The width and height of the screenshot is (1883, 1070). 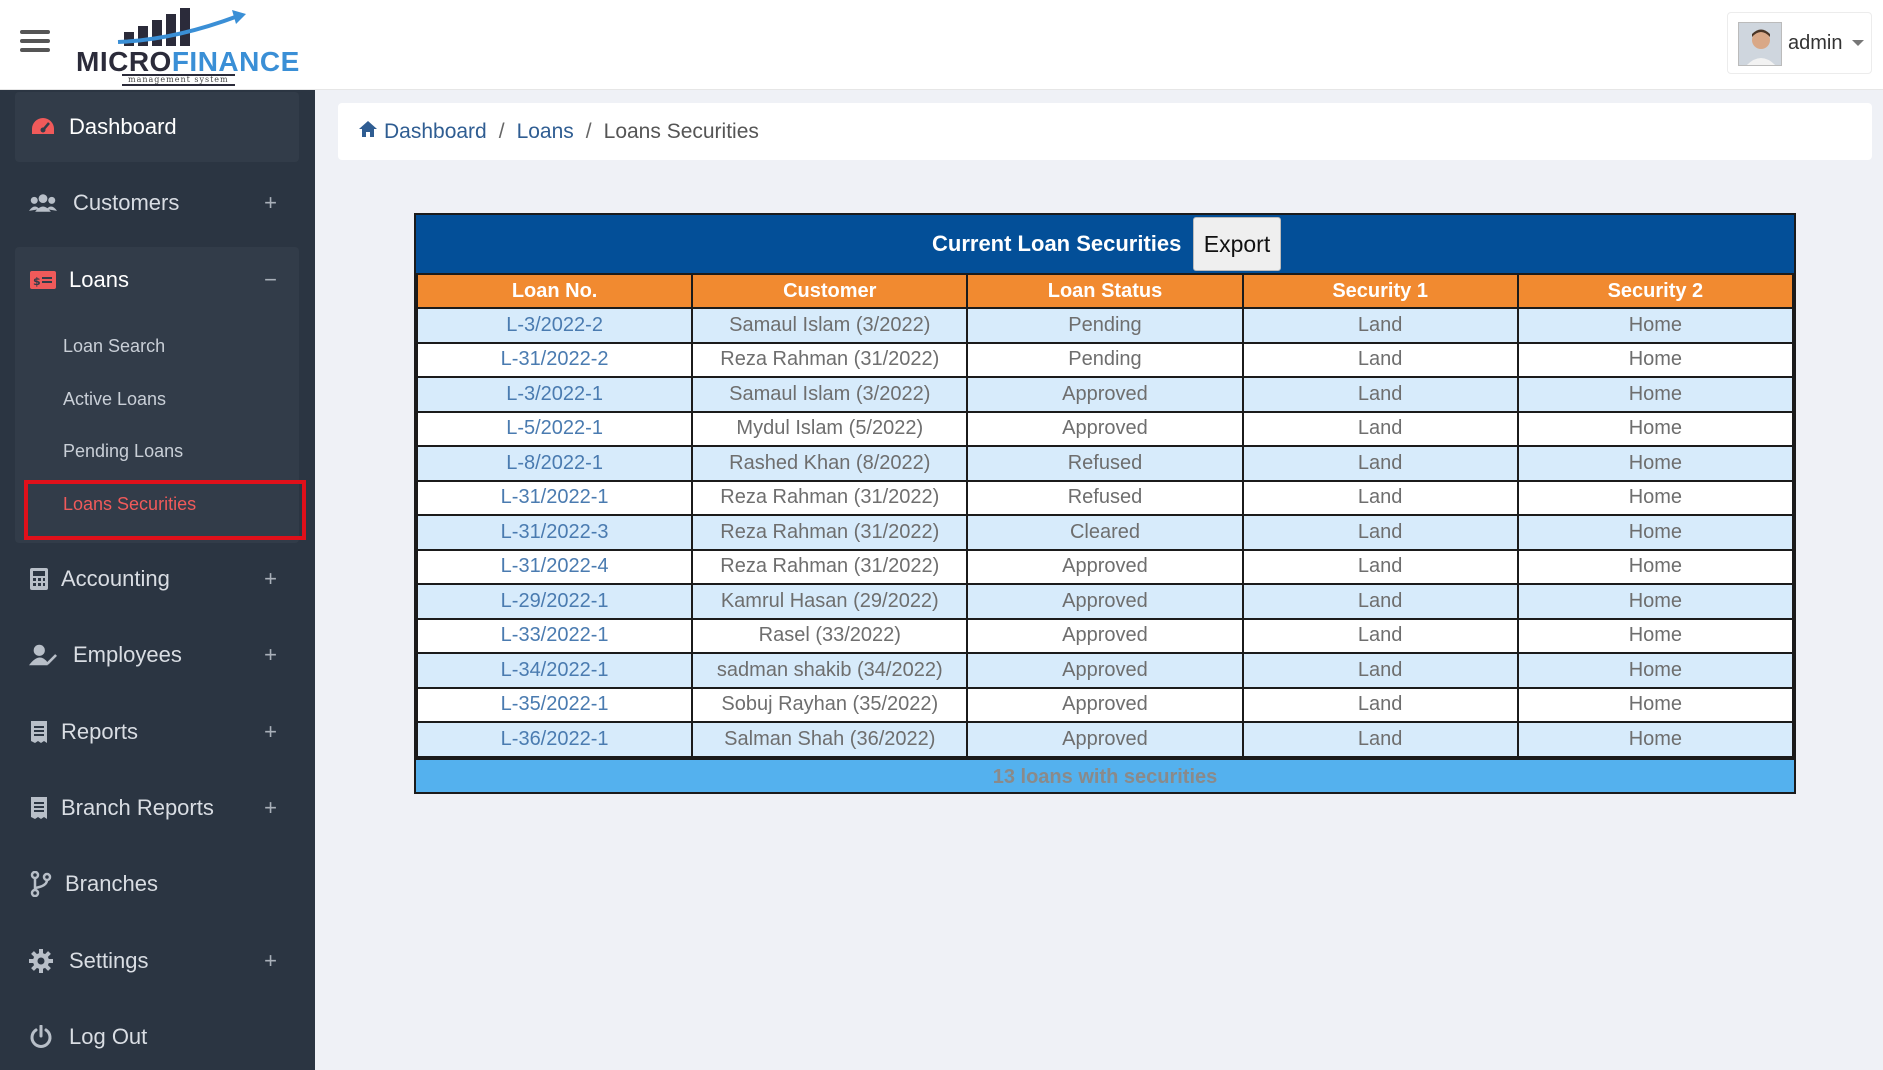 What do you see at coordinates (178, 451) in the screenshot?
I see `sidebar-subitem-pending-loans: Pending Loans` at bounding box center [178, 451].